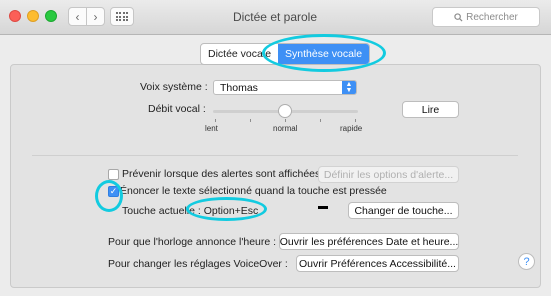 This screenshot has width=551, height=296. Describe the element at coordinates (430, 109) in the screenshot. I see `play-button: Lire` at that location.